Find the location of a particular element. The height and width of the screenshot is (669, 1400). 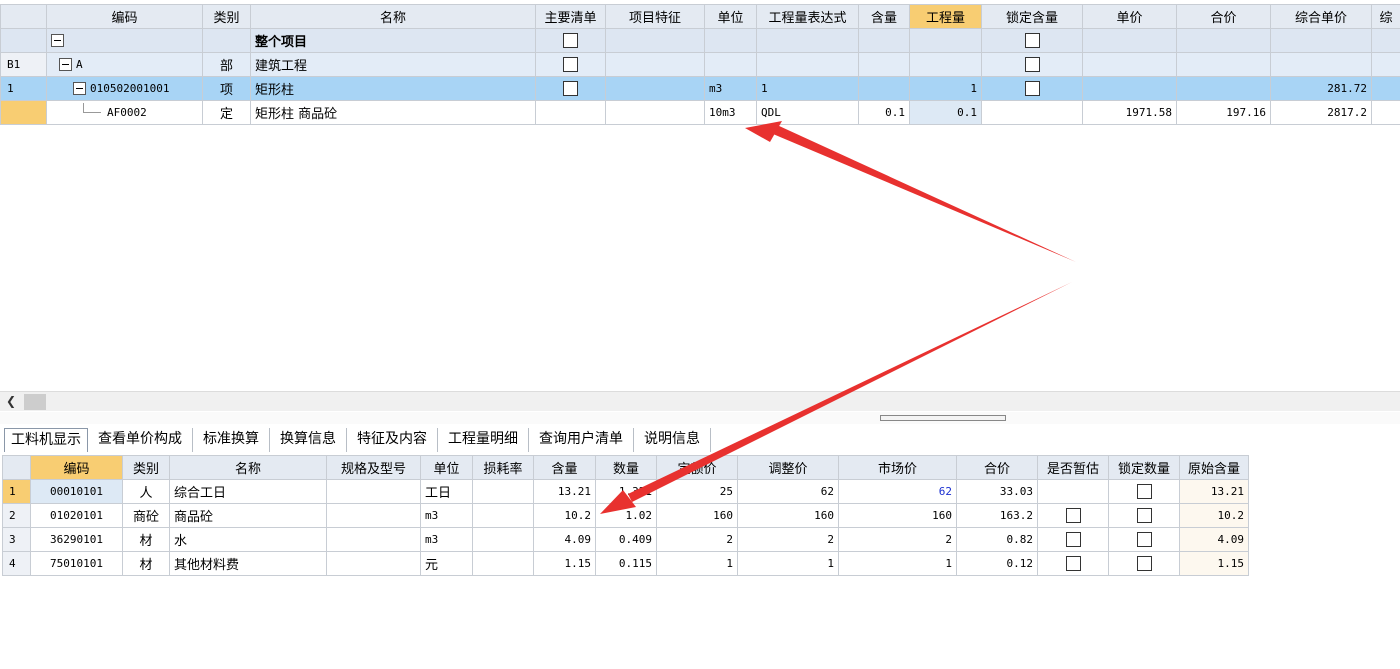

total-cell: 0.82 is located at coordinates (997, 539).